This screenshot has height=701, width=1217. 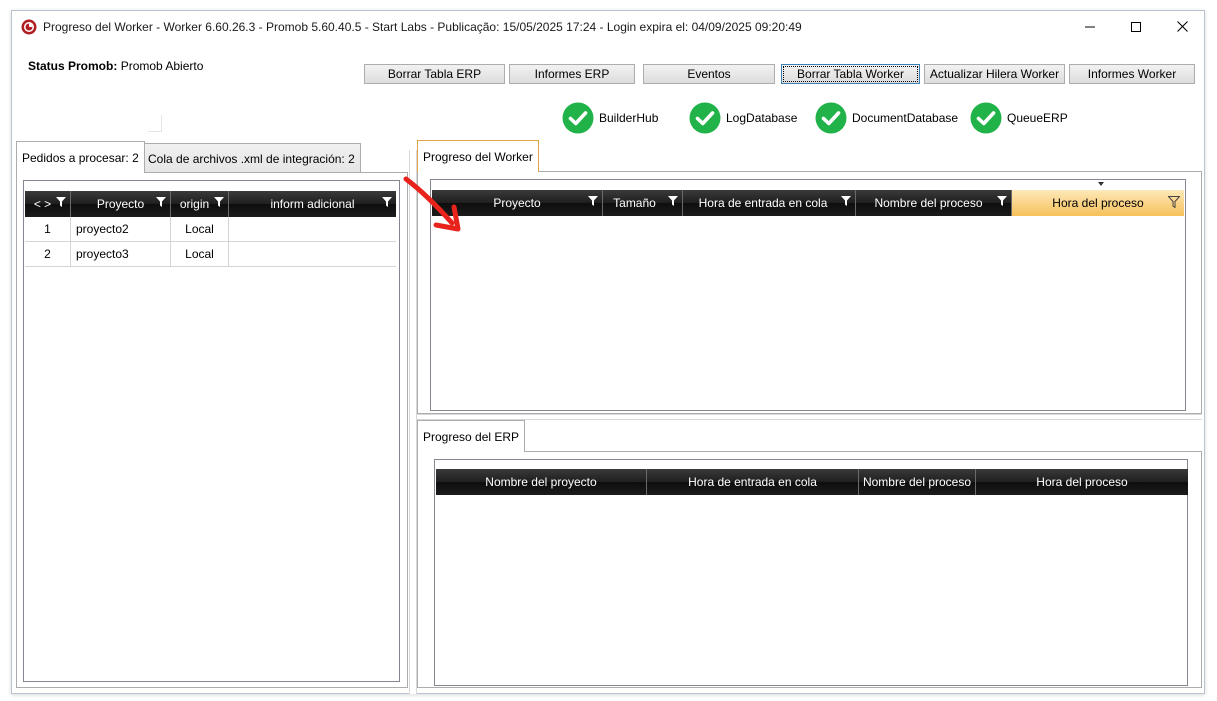 I want to click on close-button, so click(x=1182, y=26).